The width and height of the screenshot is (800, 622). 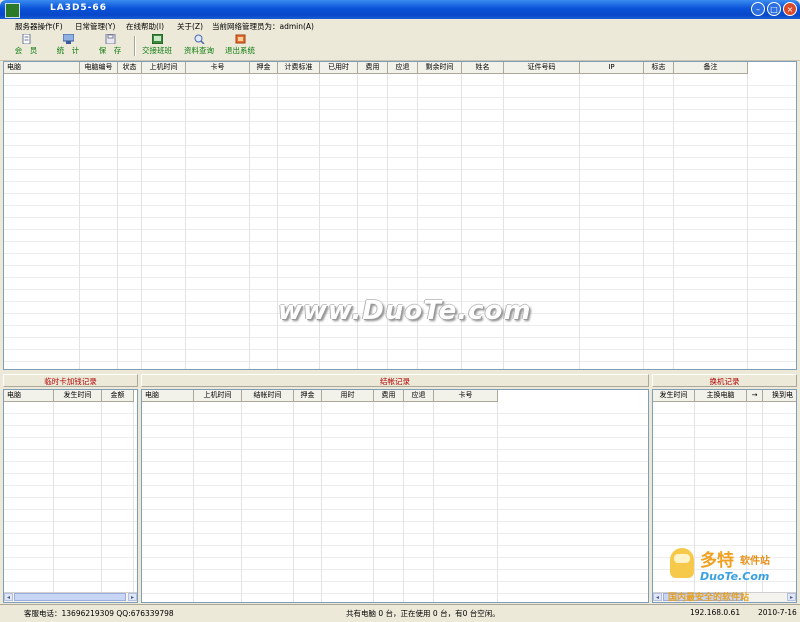 What do you see at coordinates (26, 39) in the screenshot?
I see `member-icon` at bounding box center [26, 39].